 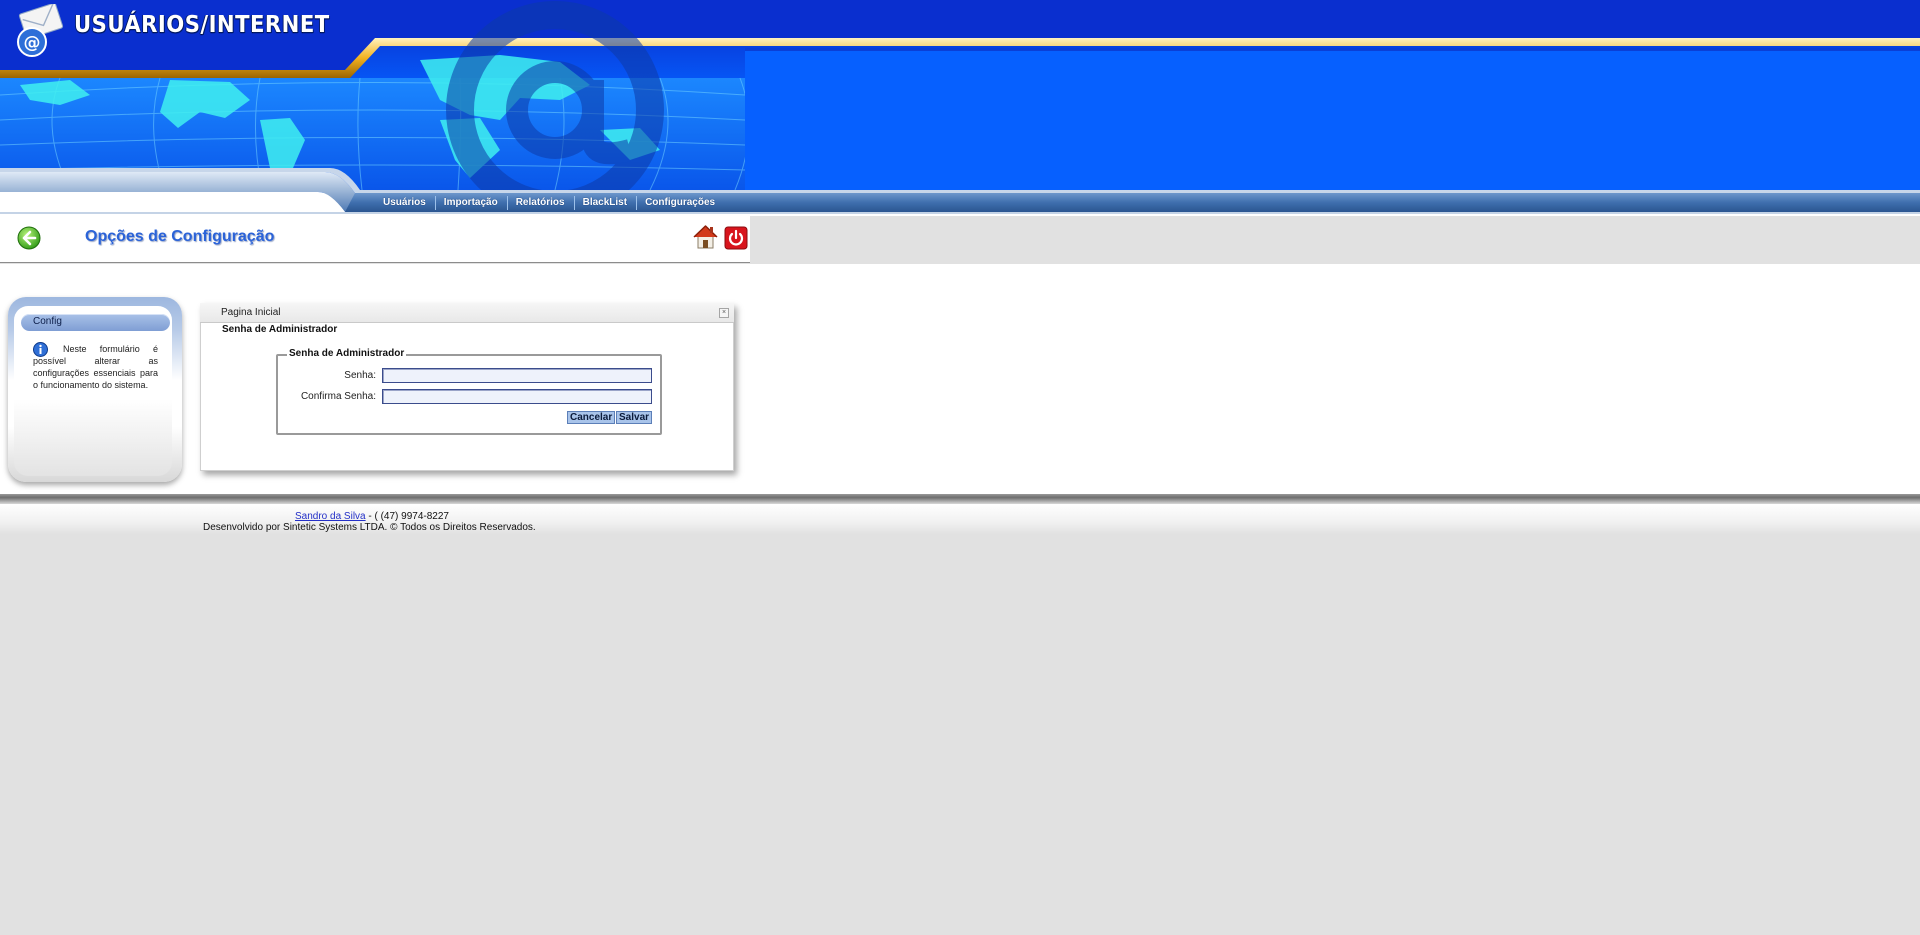 I want to click on tab-pagina-inicial: Pagina Inicial, so click(x=250, y=312).